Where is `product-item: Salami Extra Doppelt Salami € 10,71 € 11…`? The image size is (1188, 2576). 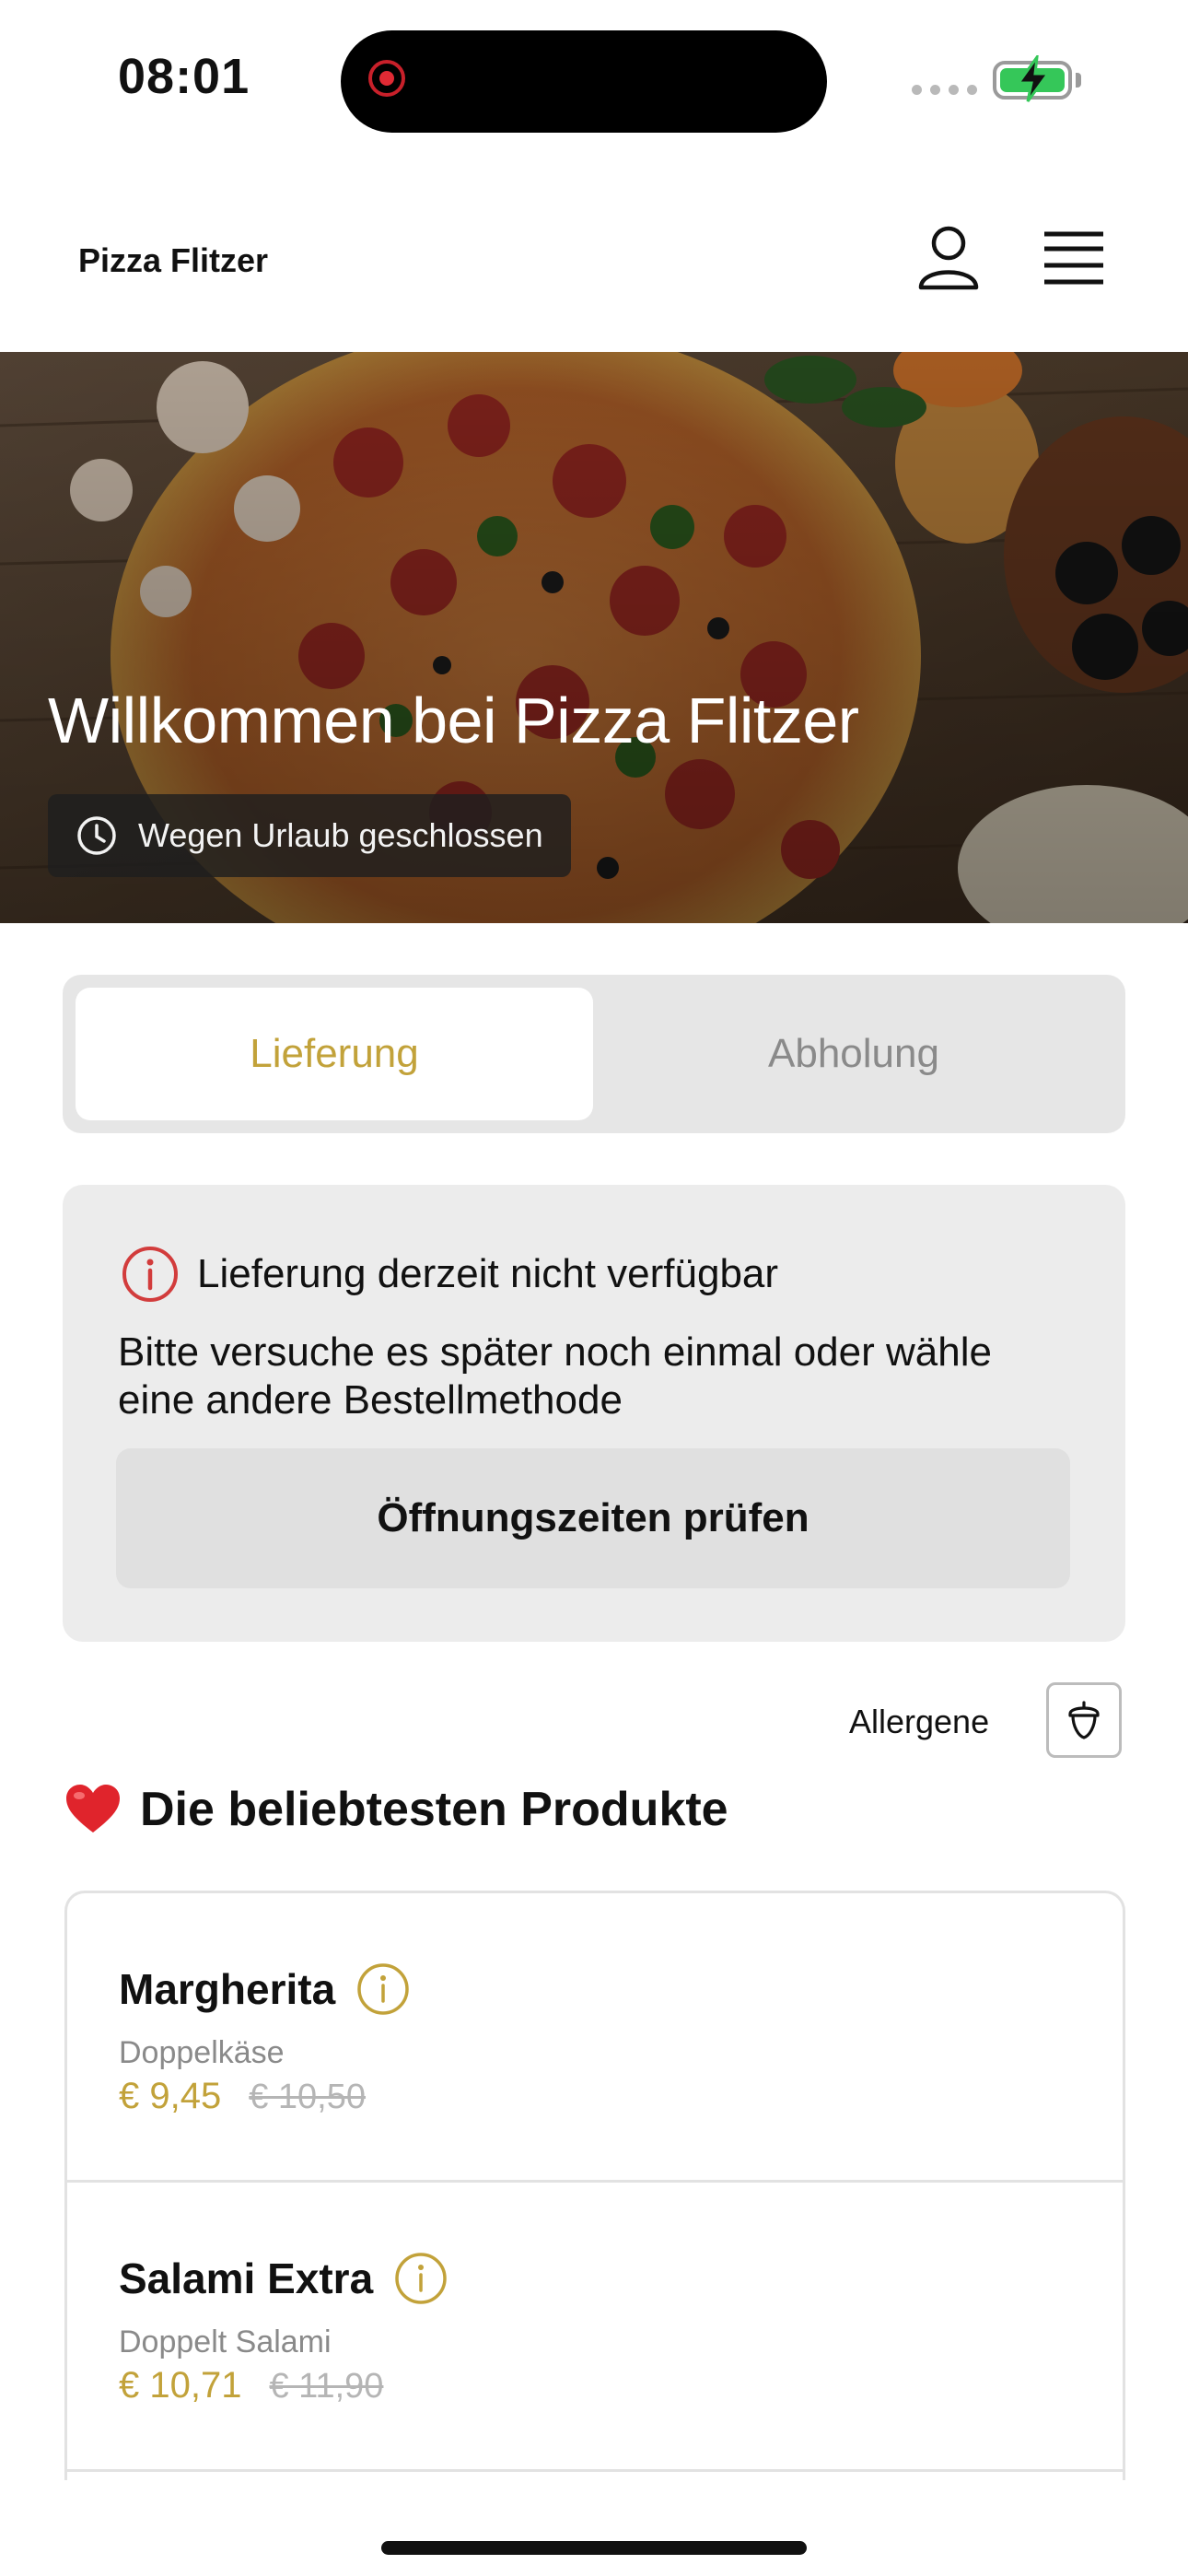
product-item: Salami Extra Doppelt Salami € 10,71 € 11… is located at coordinates (595, 2327).